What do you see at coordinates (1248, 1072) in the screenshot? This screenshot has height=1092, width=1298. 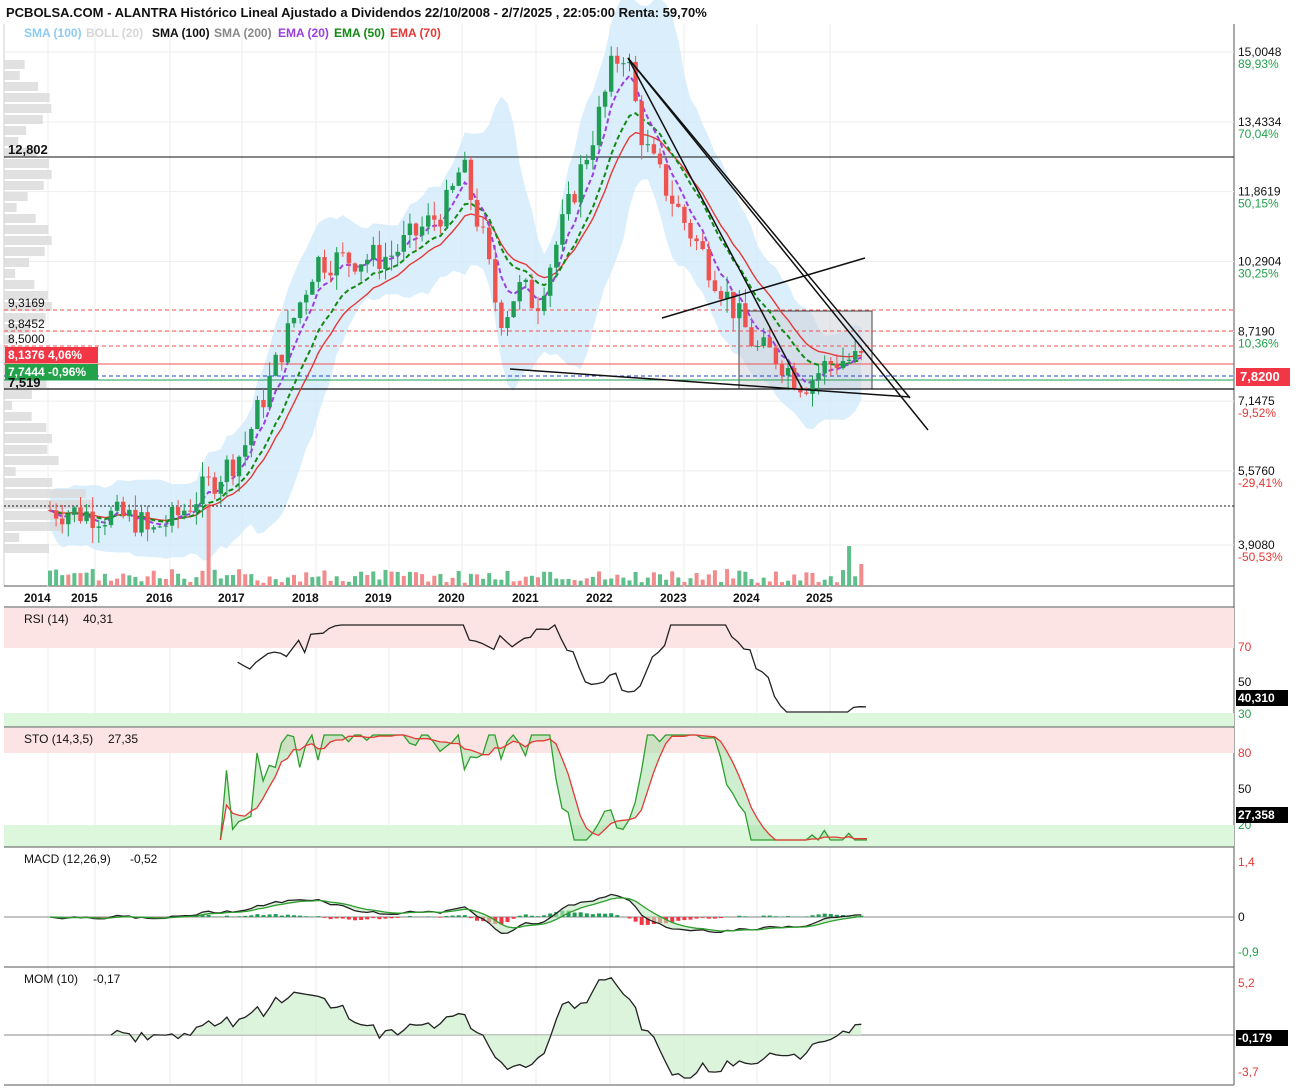 I see `mom-axis-bottom: -3,7` at bounding box center [1248, 1072].